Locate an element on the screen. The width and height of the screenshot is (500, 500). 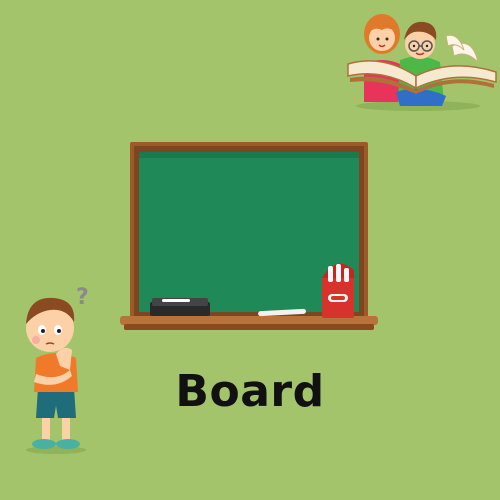
thinking-boy-icon: ? is located at coordinates (57, 369).